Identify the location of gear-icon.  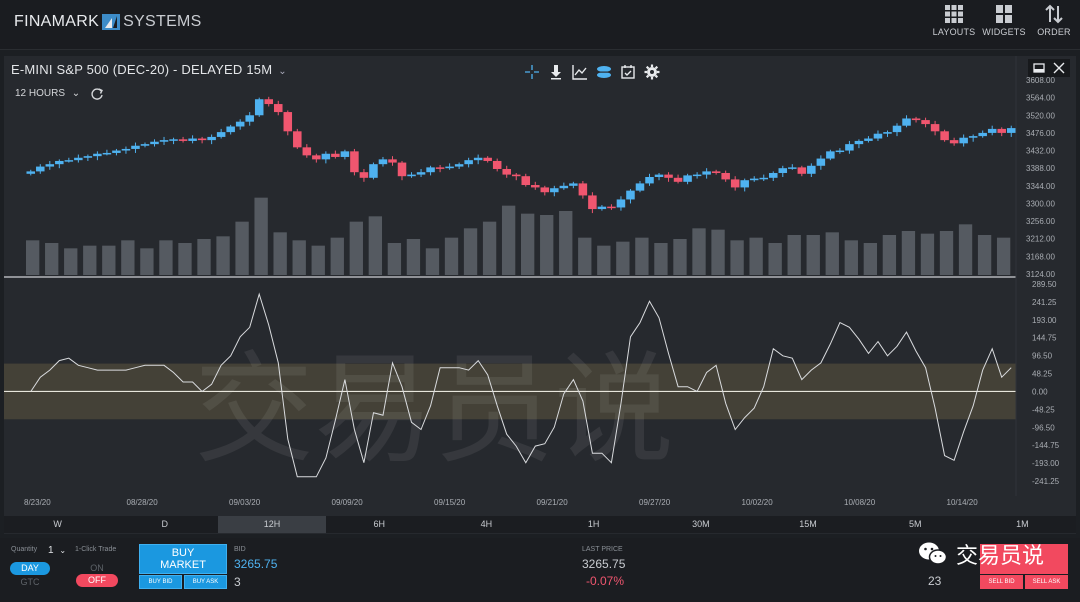
(652, 72).